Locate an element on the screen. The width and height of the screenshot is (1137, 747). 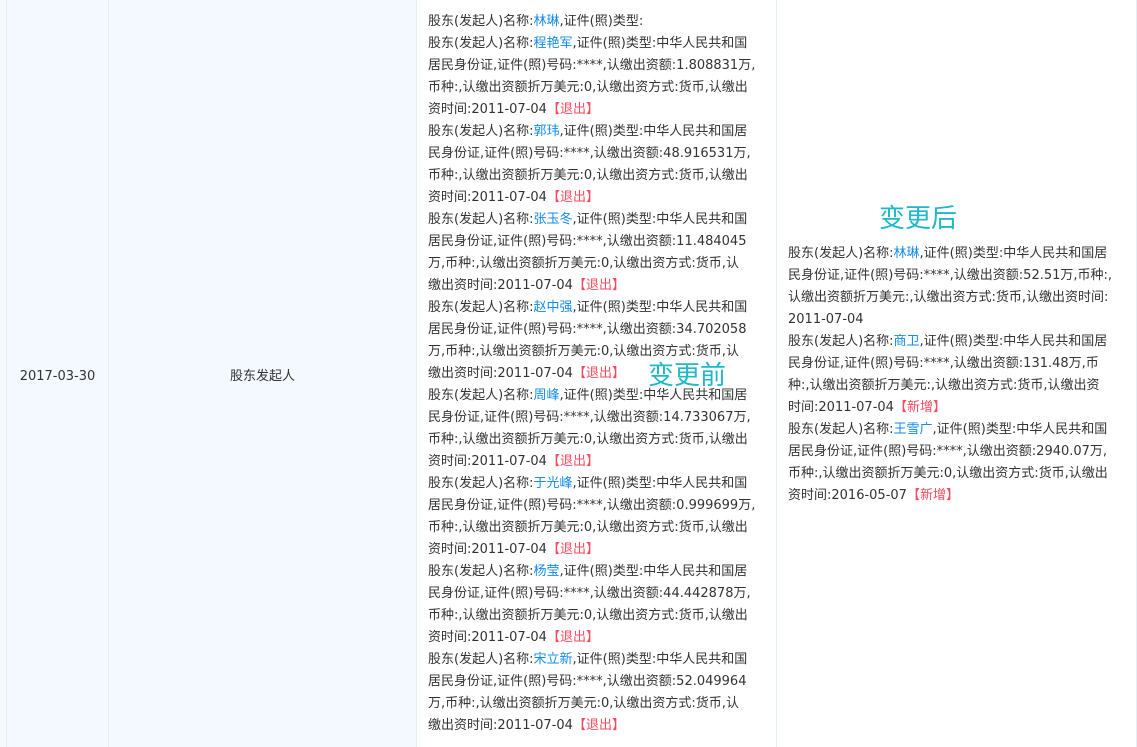
record-line: 居民身份证,证件(照)号码:****,认缴出资额:1.808831万, is located at coordinates (598, 66).